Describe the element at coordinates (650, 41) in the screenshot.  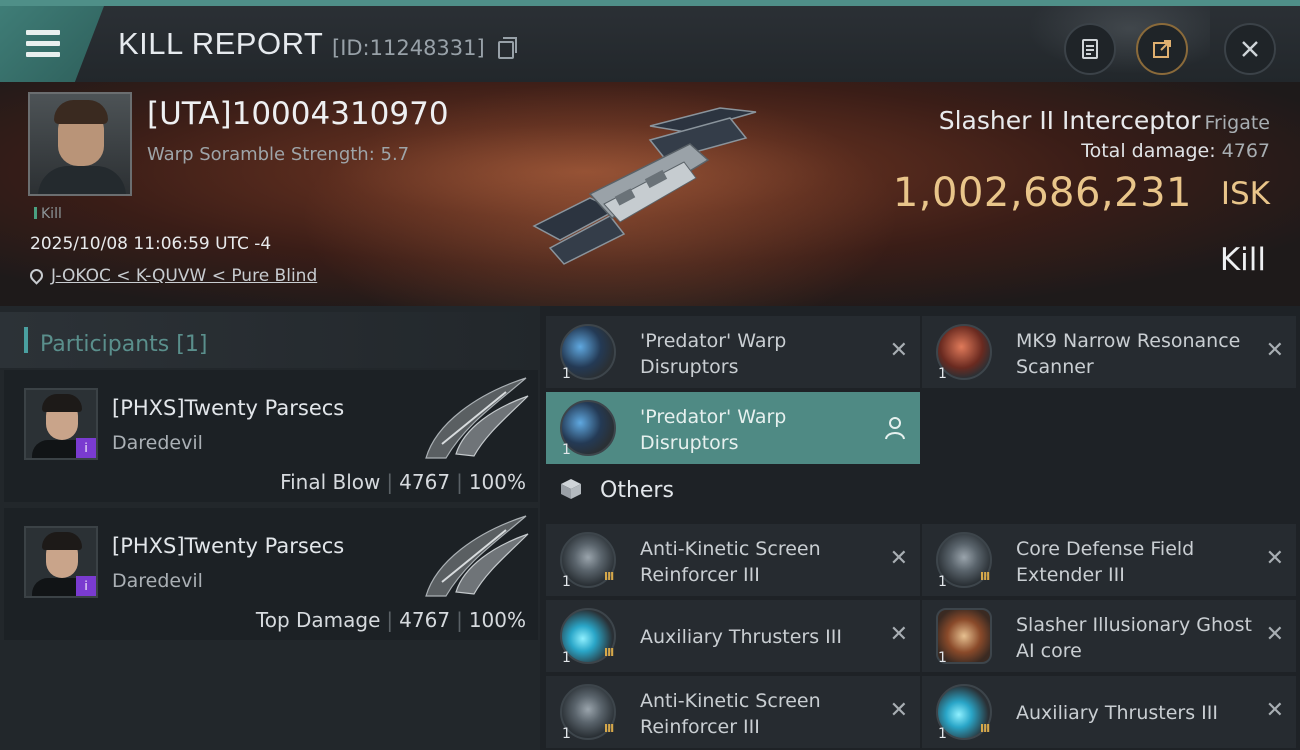
I see `header-bar: KILL REPORT [ID:11248331]` at that location.